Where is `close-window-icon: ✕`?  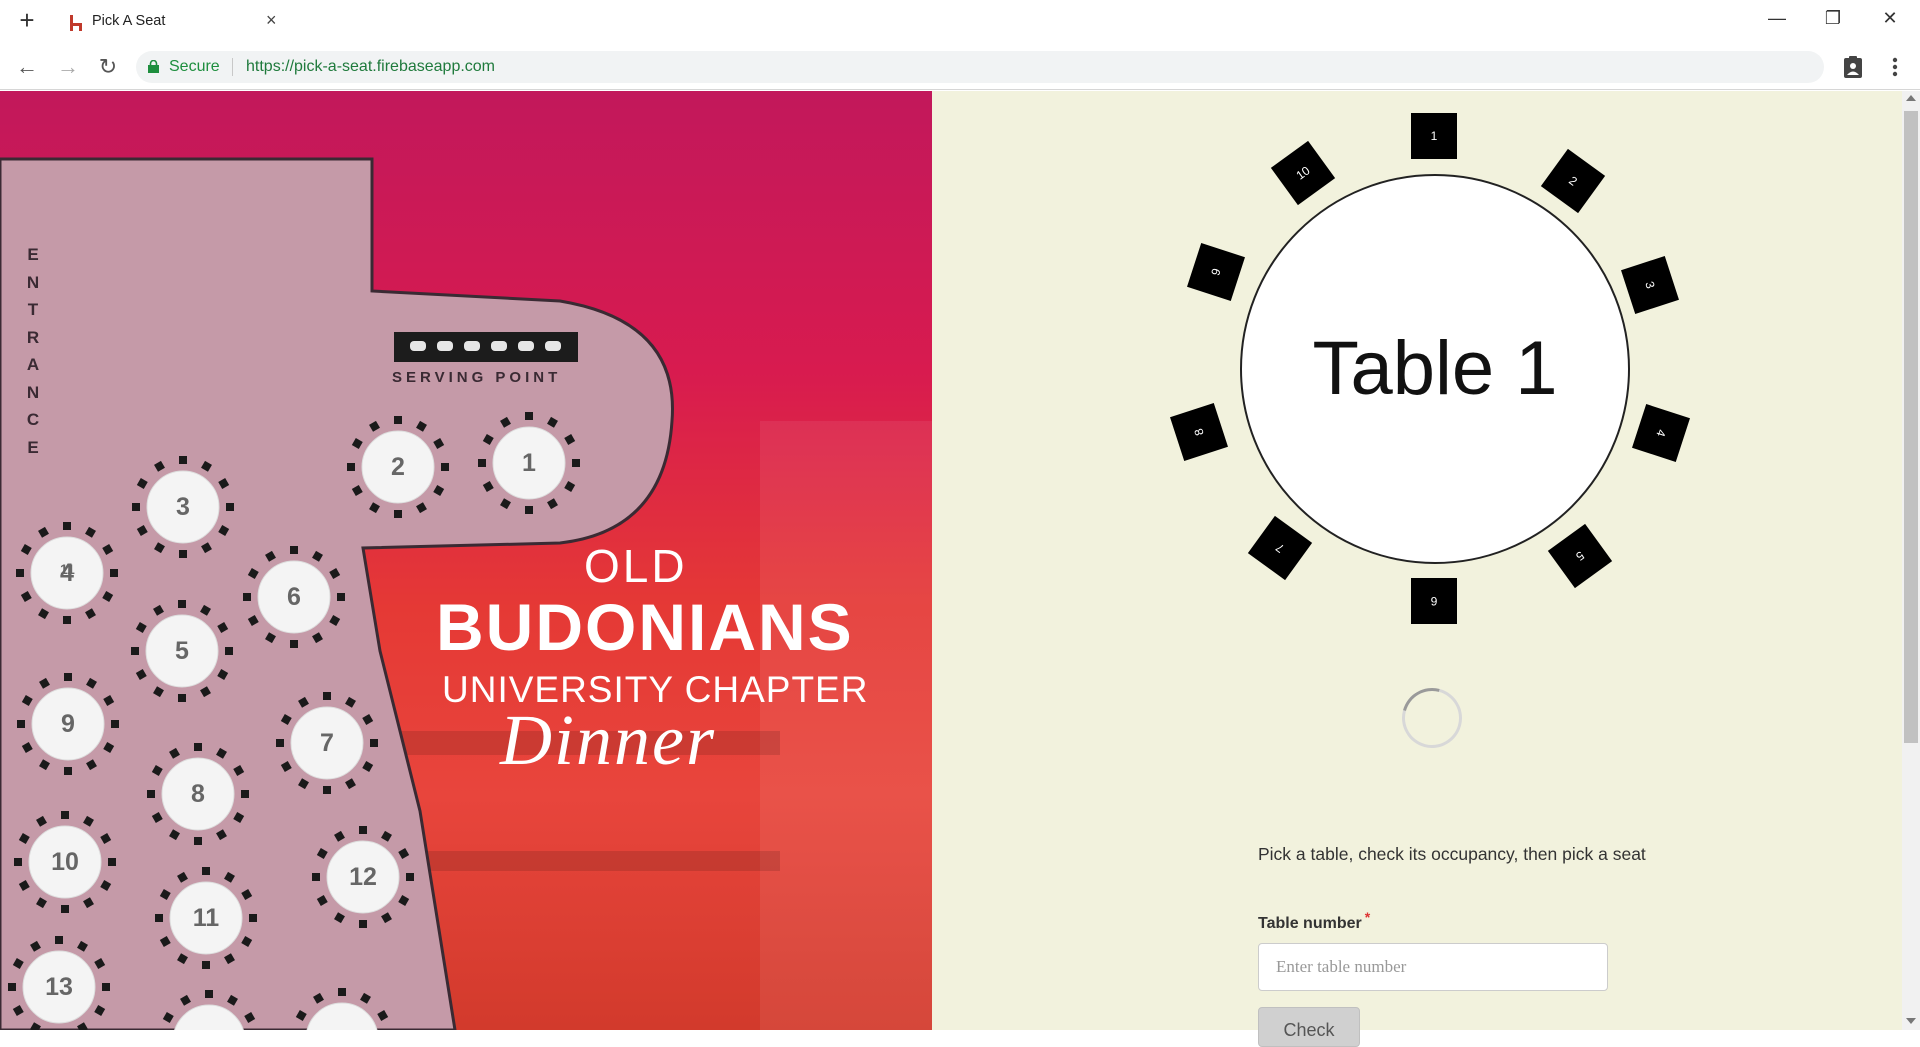 close-window-icon: ✕ is located at coordinates (1890, 18).